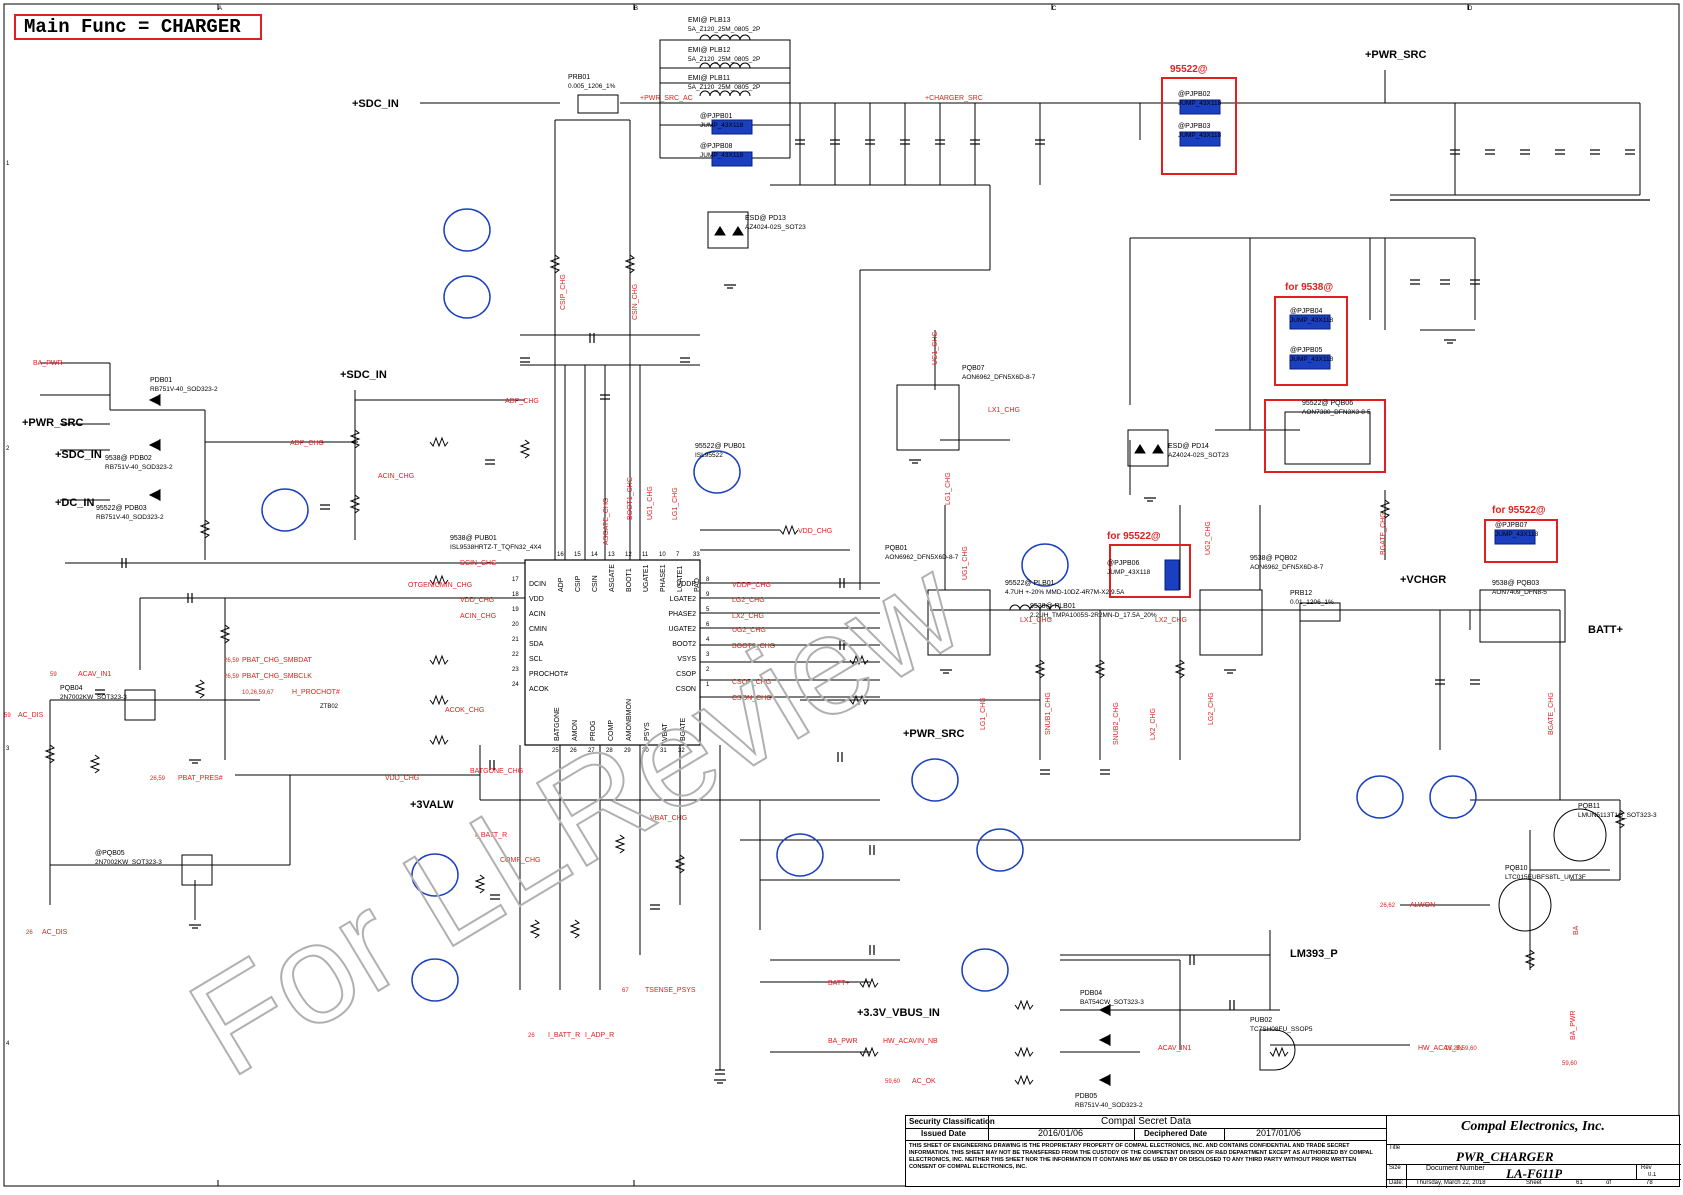 This screenshot has width=1683, height=1195. What do you see at coordinates (477, 600) in the screenshot?
I see `net-vdd-chg: VDD_CHG` at bounding box center [477, 600].